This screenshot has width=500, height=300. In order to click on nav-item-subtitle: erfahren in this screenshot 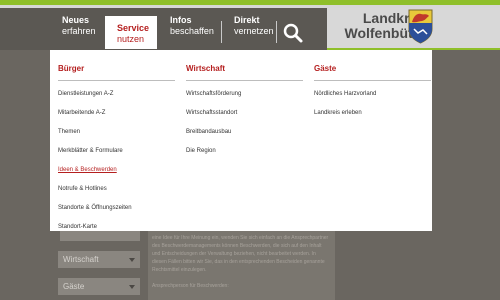, I will do `click(79, 31)`.